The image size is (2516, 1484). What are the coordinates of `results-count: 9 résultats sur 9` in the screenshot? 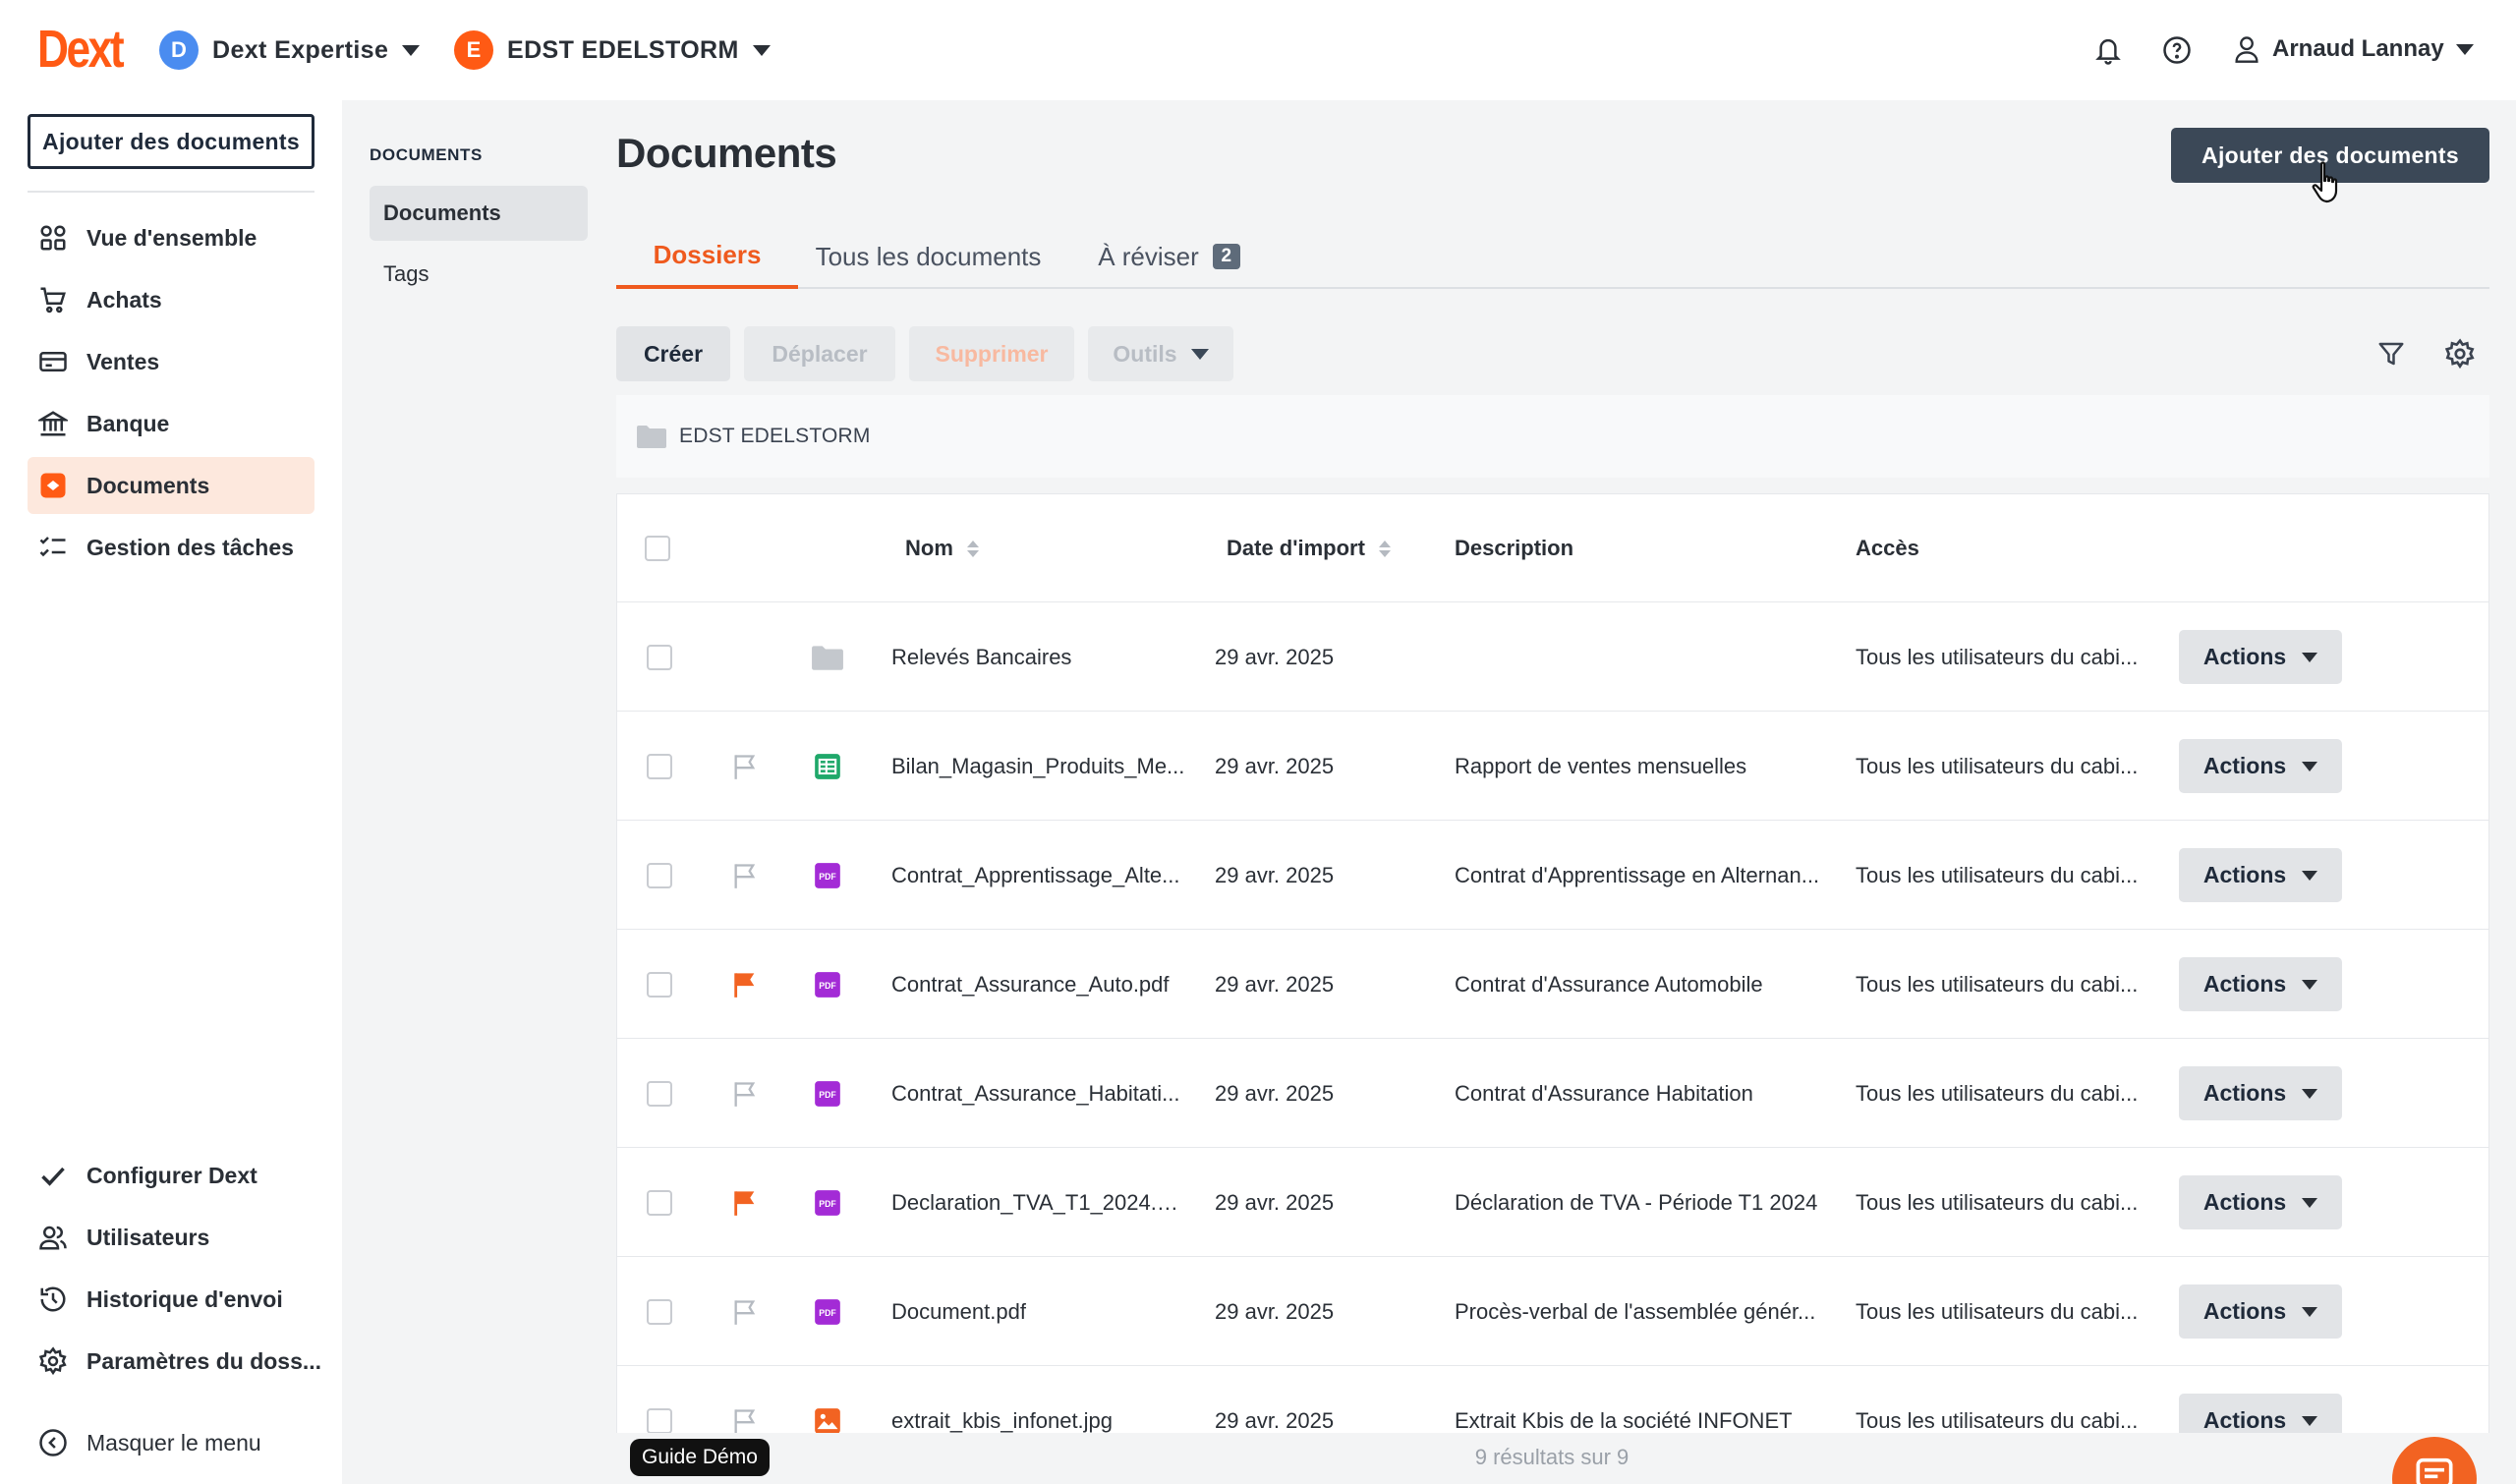 It's located at (1552, 1457).